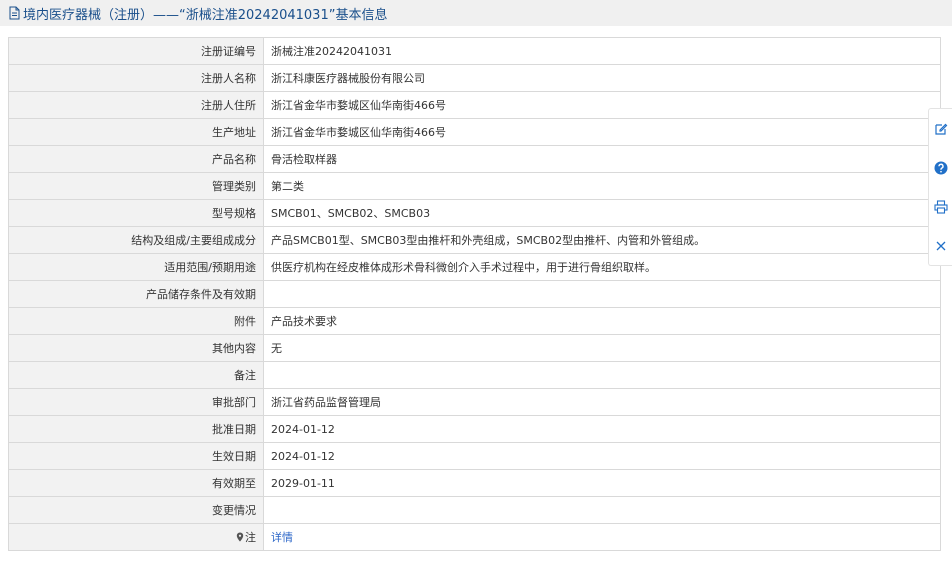  I want to click on row-label: 其他内容, so click(136, 348).